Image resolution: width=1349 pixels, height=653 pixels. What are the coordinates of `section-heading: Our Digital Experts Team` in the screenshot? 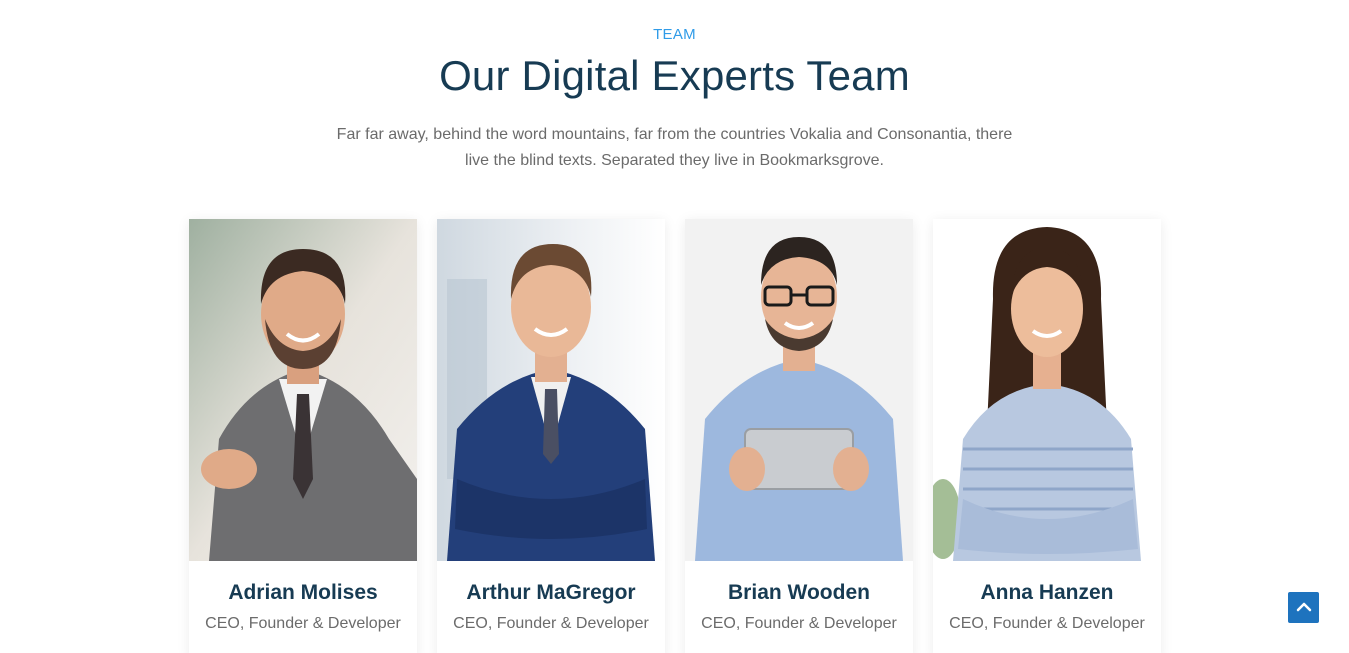 It's located at (674, 75).